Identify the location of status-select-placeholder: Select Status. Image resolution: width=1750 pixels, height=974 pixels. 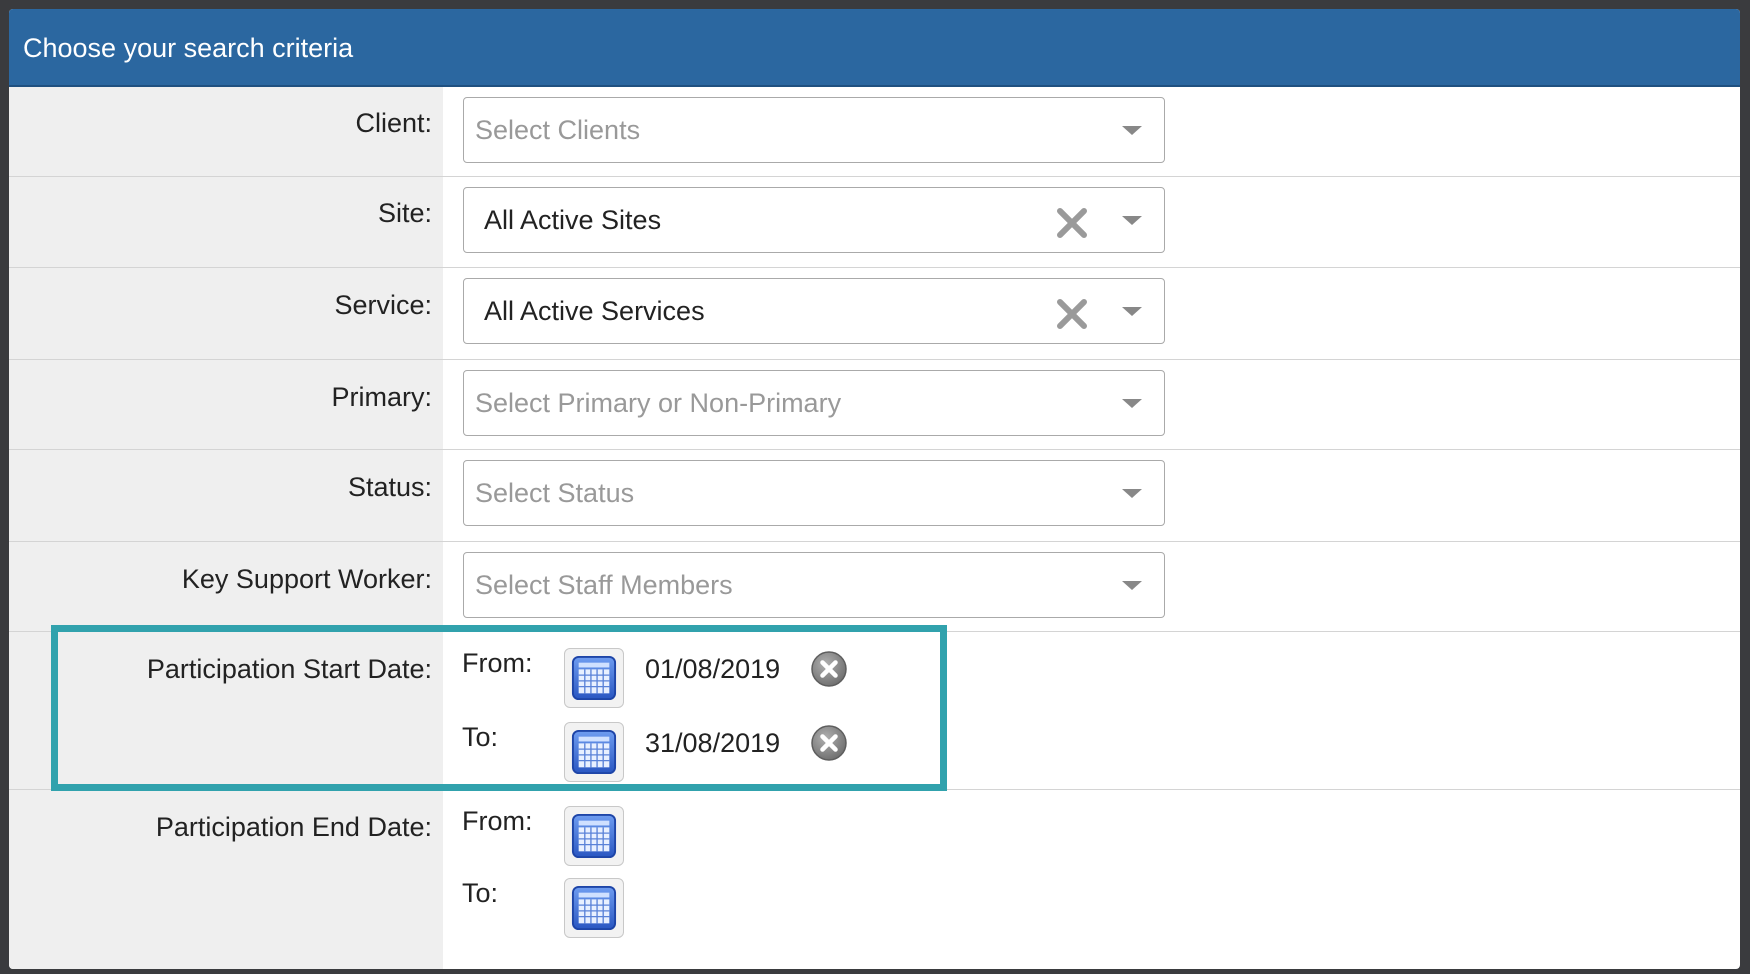
(555, 493).